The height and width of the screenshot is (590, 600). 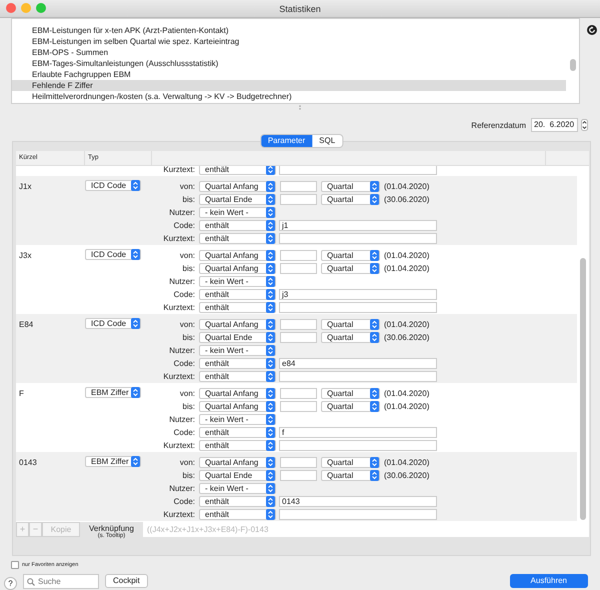 I want to click on date-field: 20. 6.2020, so click(x=554, y=125).